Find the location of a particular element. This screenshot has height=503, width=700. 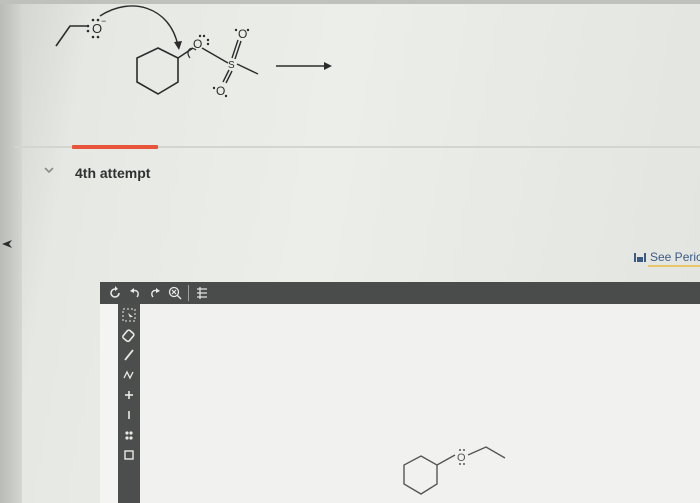

bond-icon is located at coordinates (129, 355).